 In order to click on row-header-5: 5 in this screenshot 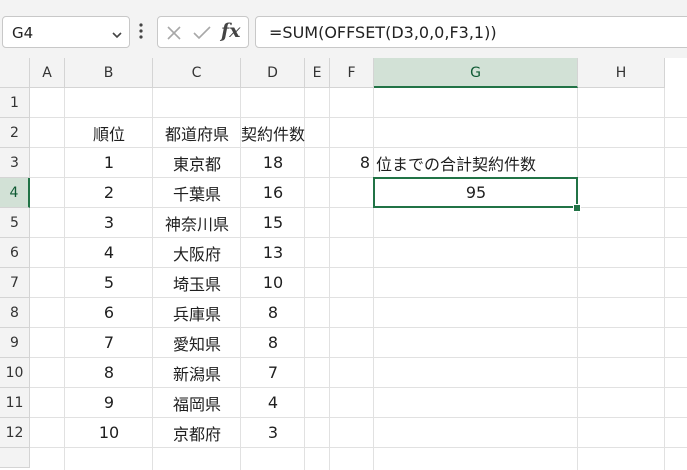, I will do `click(15, 223)`.